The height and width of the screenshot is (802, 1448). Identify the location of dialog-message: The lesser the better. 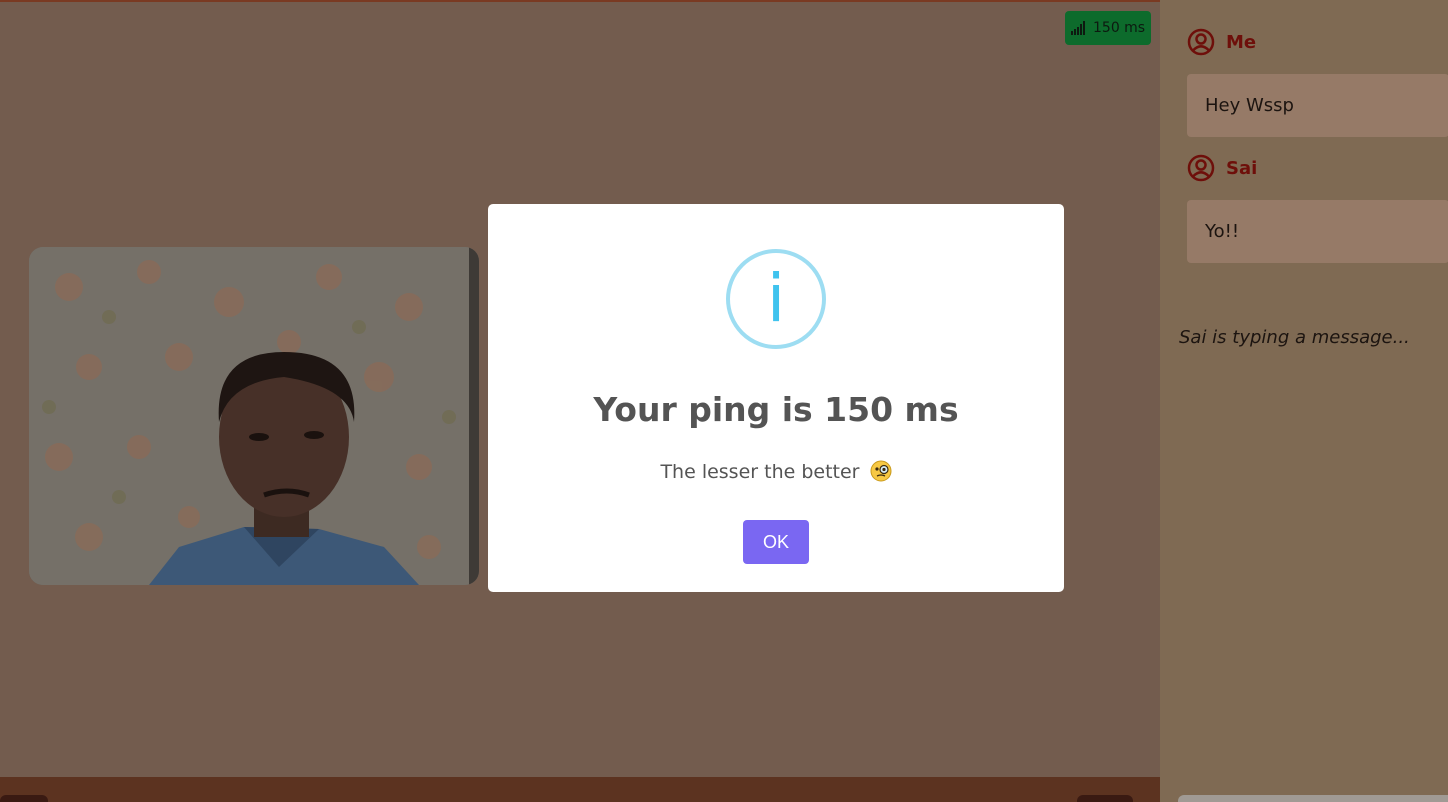
(760, 472).